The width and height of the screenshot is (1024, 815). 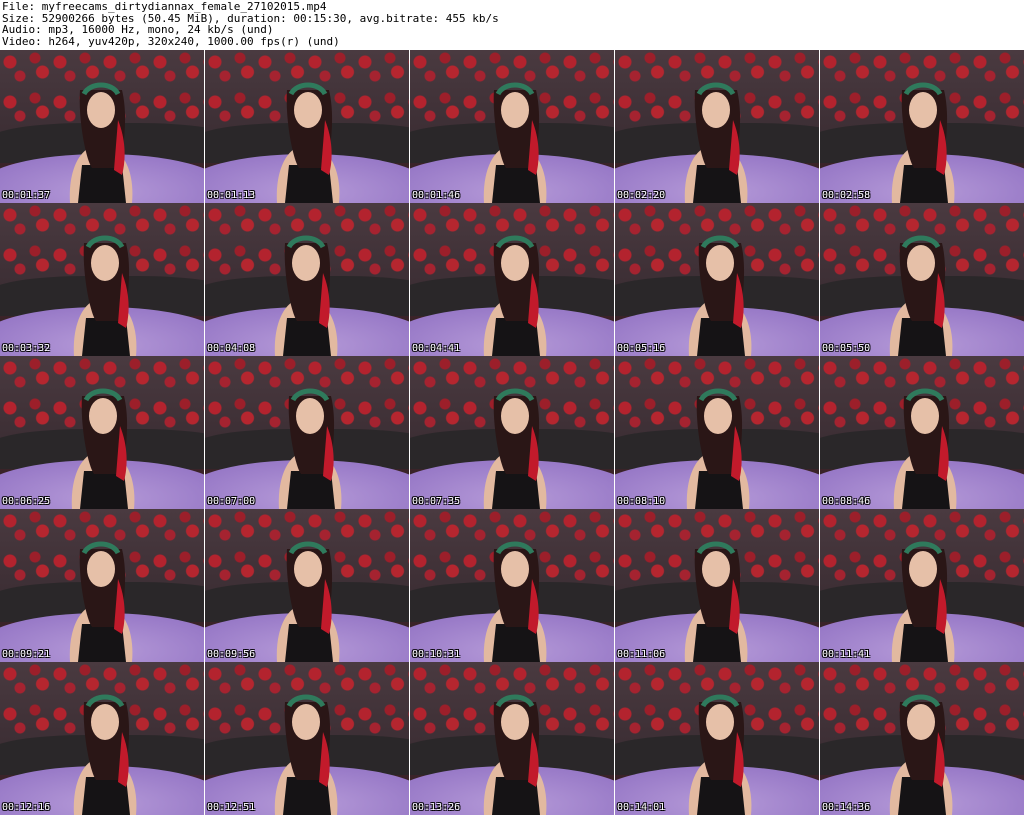 What do you see at coordinates (231, 348) in the screenshot?
I see `thumbnail-timestamp: 00:04:08` at bounding box center [231, 348].